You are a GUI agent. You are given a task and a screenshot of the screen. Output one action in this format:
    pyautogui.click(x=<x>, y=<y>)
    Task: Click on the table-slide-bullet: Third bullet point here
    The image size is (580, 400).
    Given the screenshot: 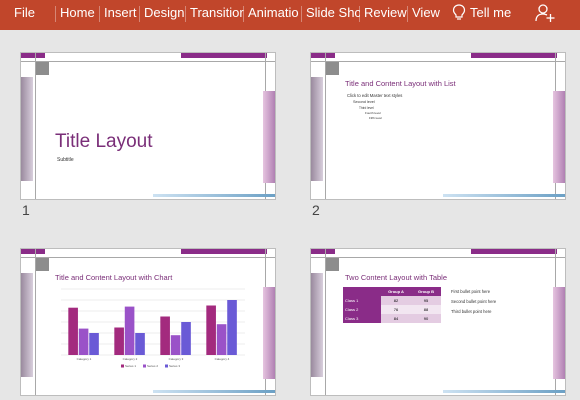 What is the action you would take?
    pyautogui.click(x=471, y=311)
    